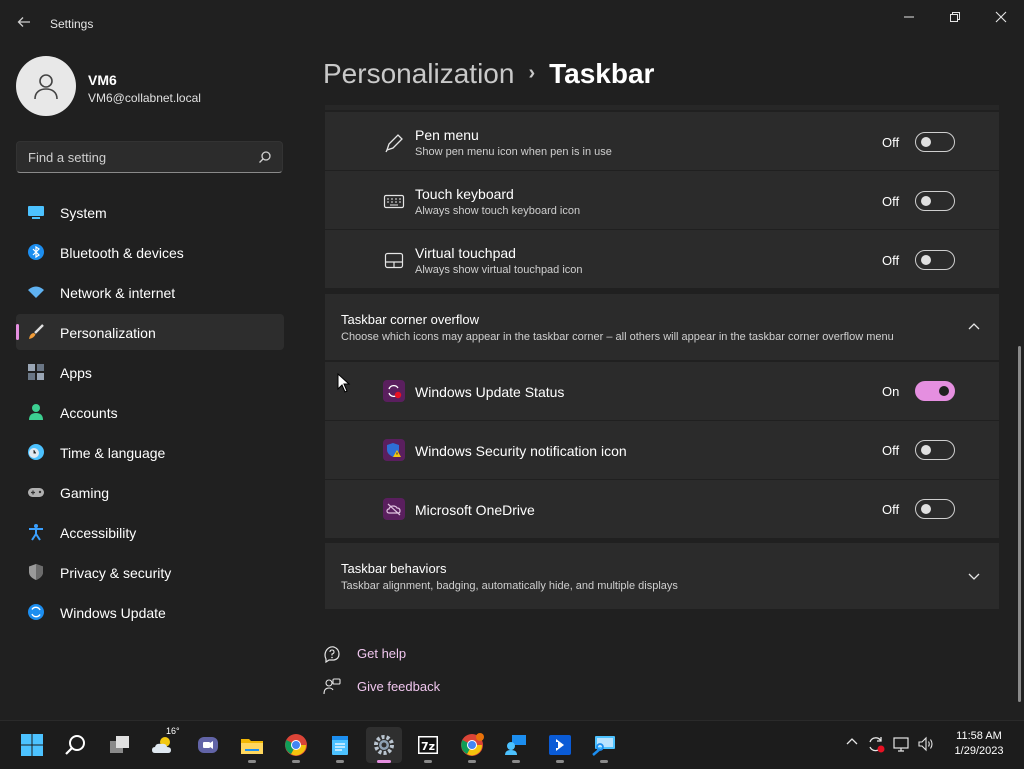 The height and width of the screenshot is (769, 1024). What do you see at coordinates (24, 24) in the screenshot?
I see `back-arrow-icon` at bounding box center [24, 24].